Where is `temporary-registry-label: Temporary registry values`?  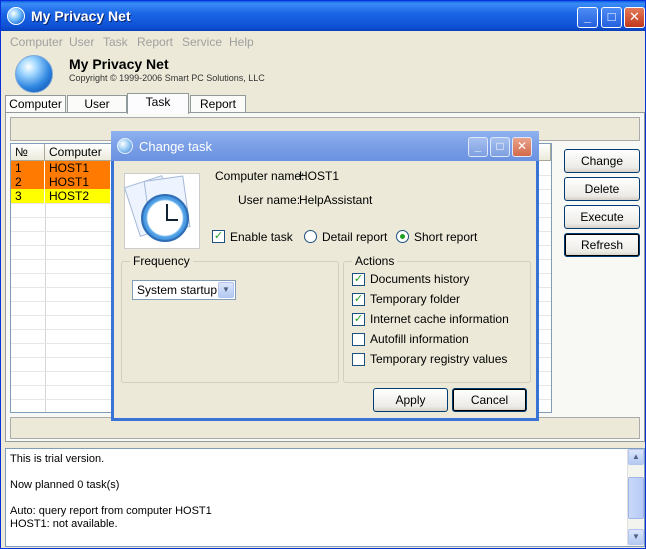
temporary-registry-label: Temporary registry values is located at coordinates (439, 359).